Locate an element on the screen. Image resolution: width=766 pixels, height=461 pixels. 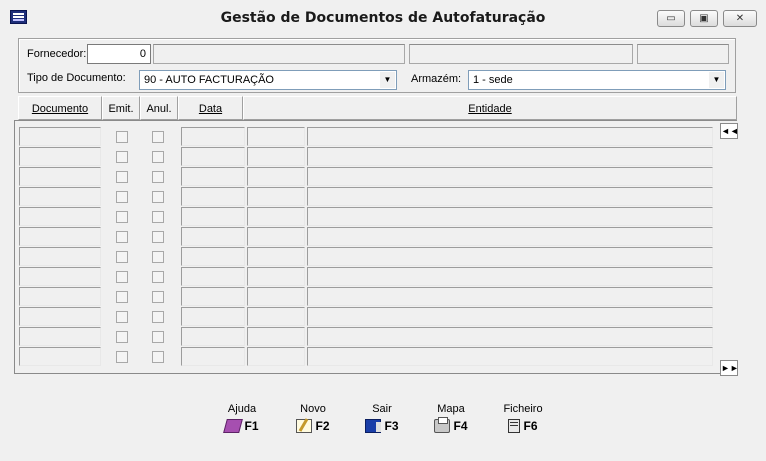
fornecedor-name-field is located at coordinates (279, 54).